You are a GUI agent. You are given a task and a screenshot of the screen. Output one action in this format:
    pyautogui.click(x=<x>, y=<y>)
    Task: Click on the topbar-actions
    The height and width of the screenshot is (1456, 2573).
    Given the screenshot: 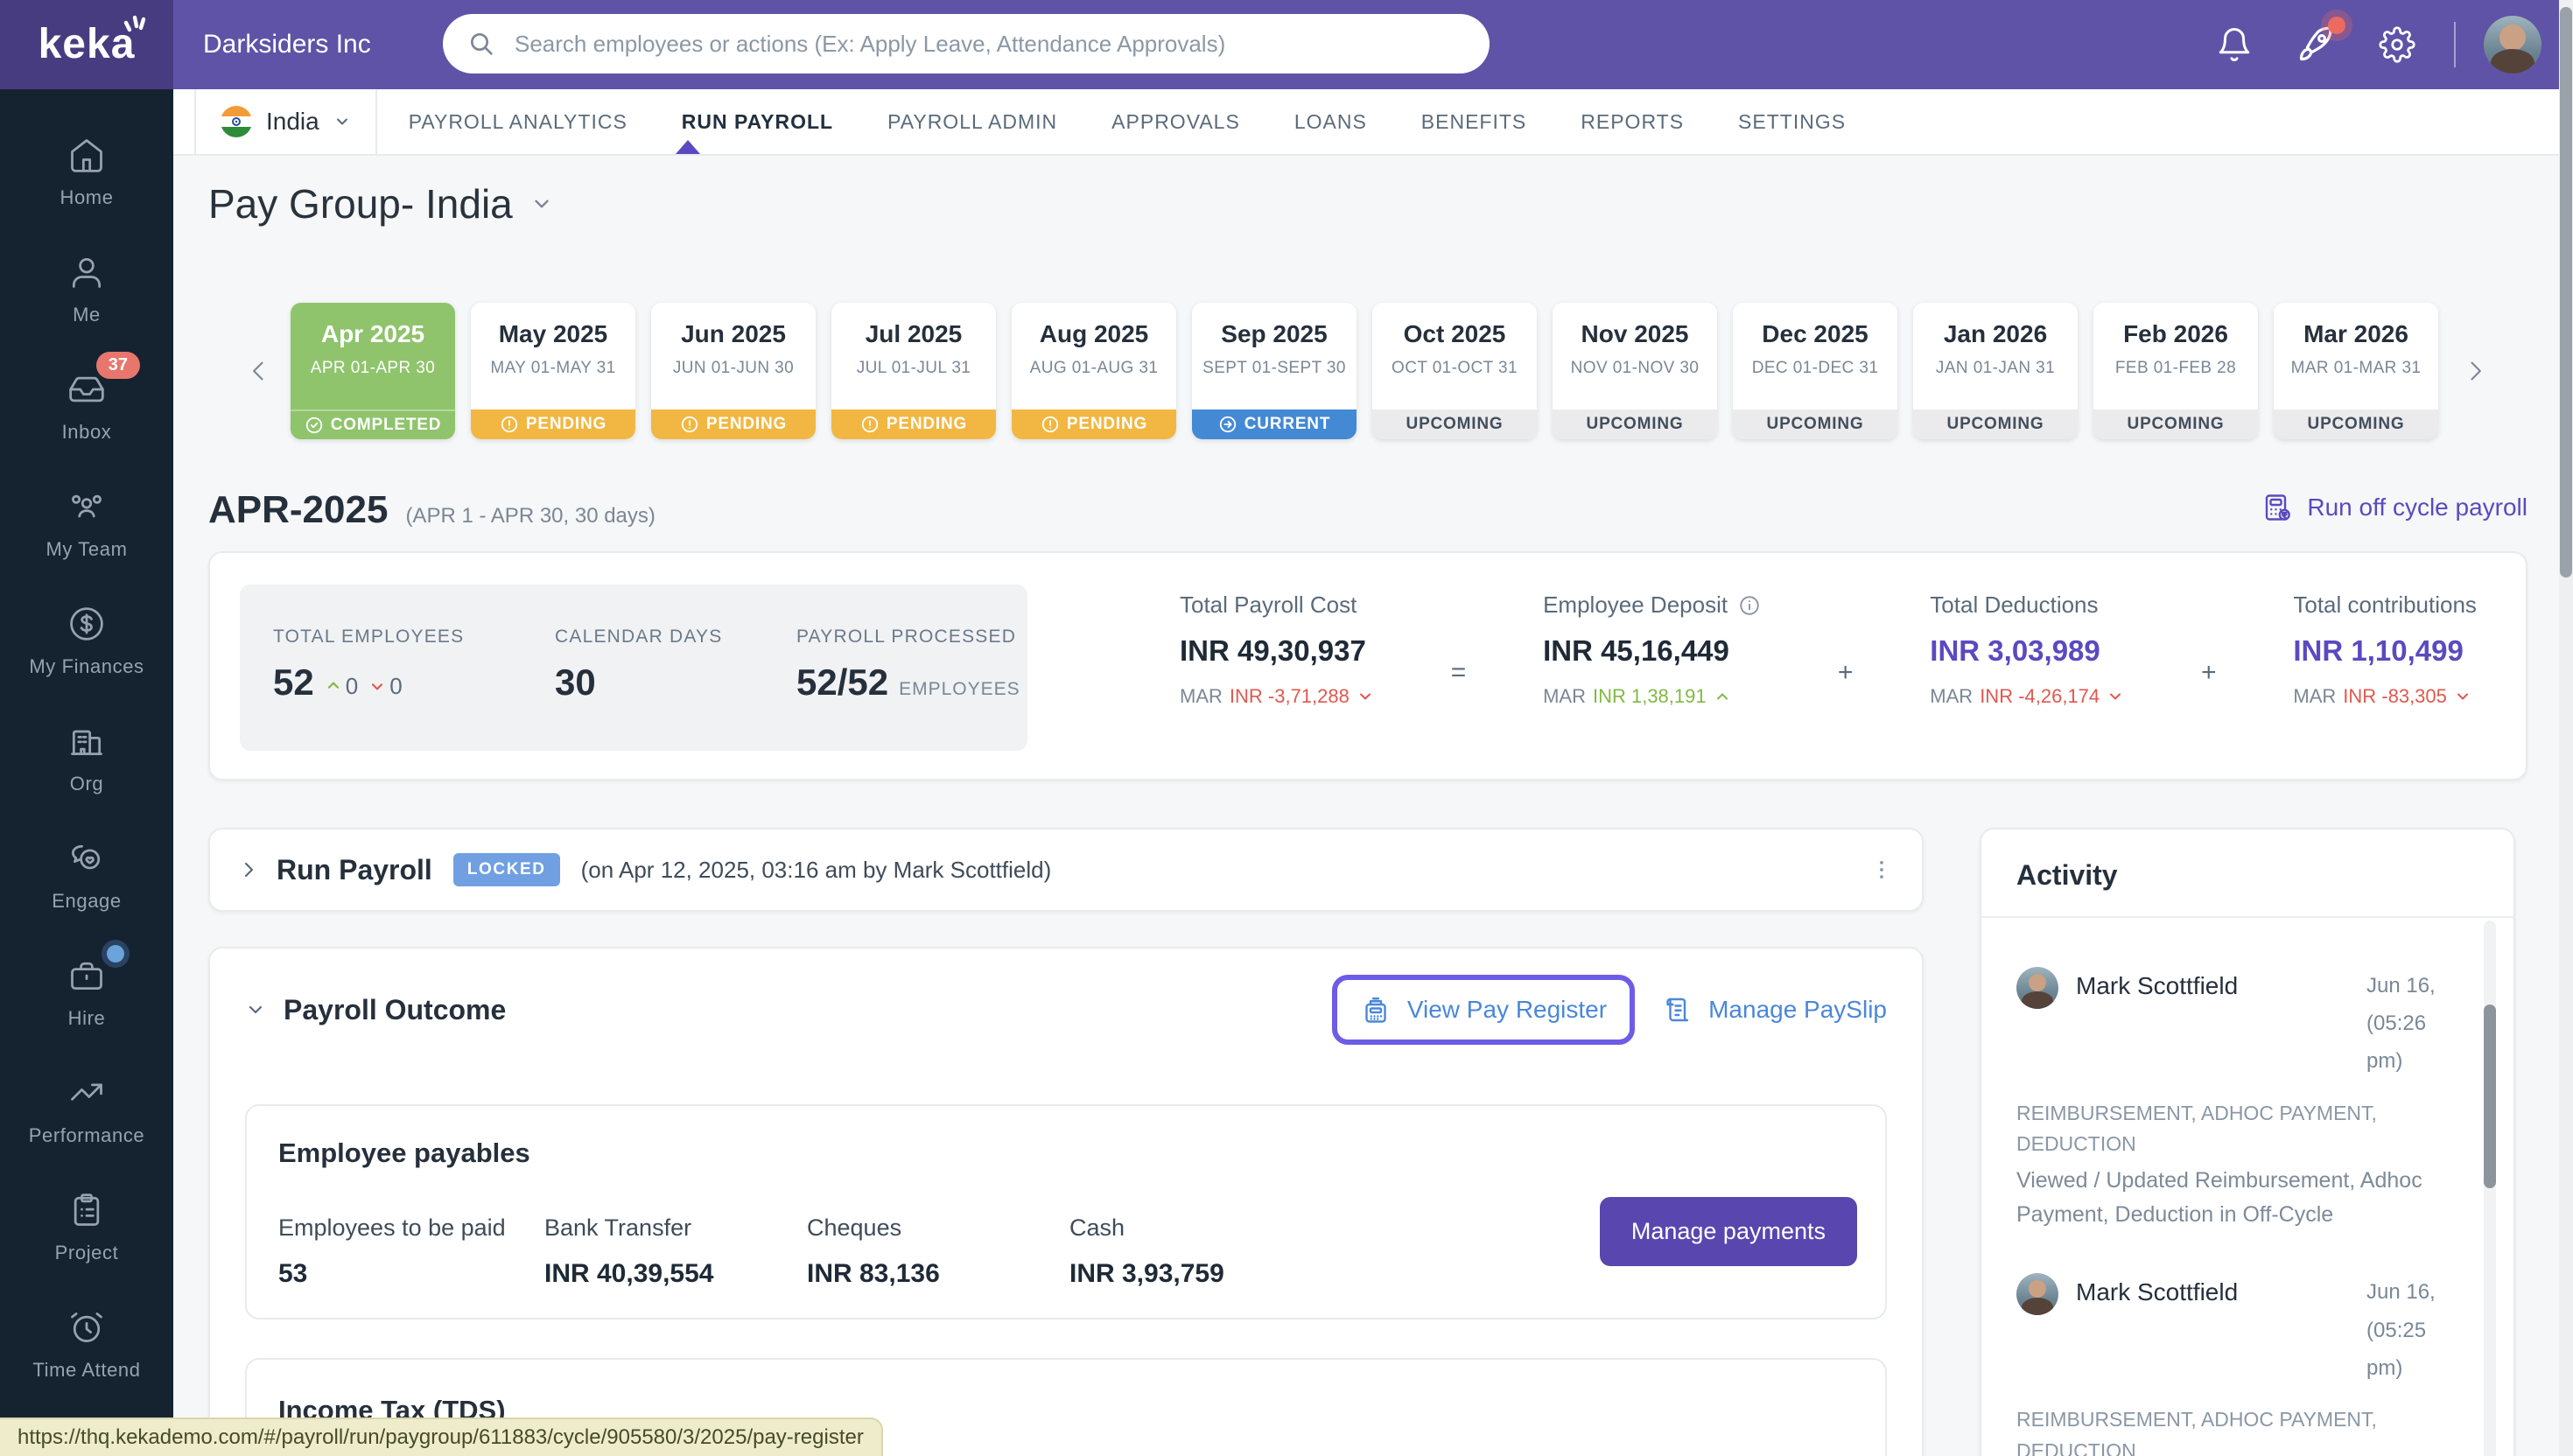 What is the action you would take?
    pyautogui.click(x=2357, y=44)
    